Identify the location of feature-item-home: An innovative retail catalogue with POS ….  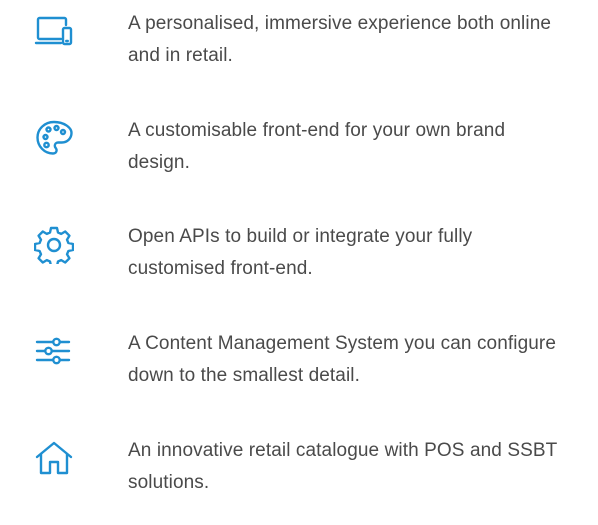
(299, 470).